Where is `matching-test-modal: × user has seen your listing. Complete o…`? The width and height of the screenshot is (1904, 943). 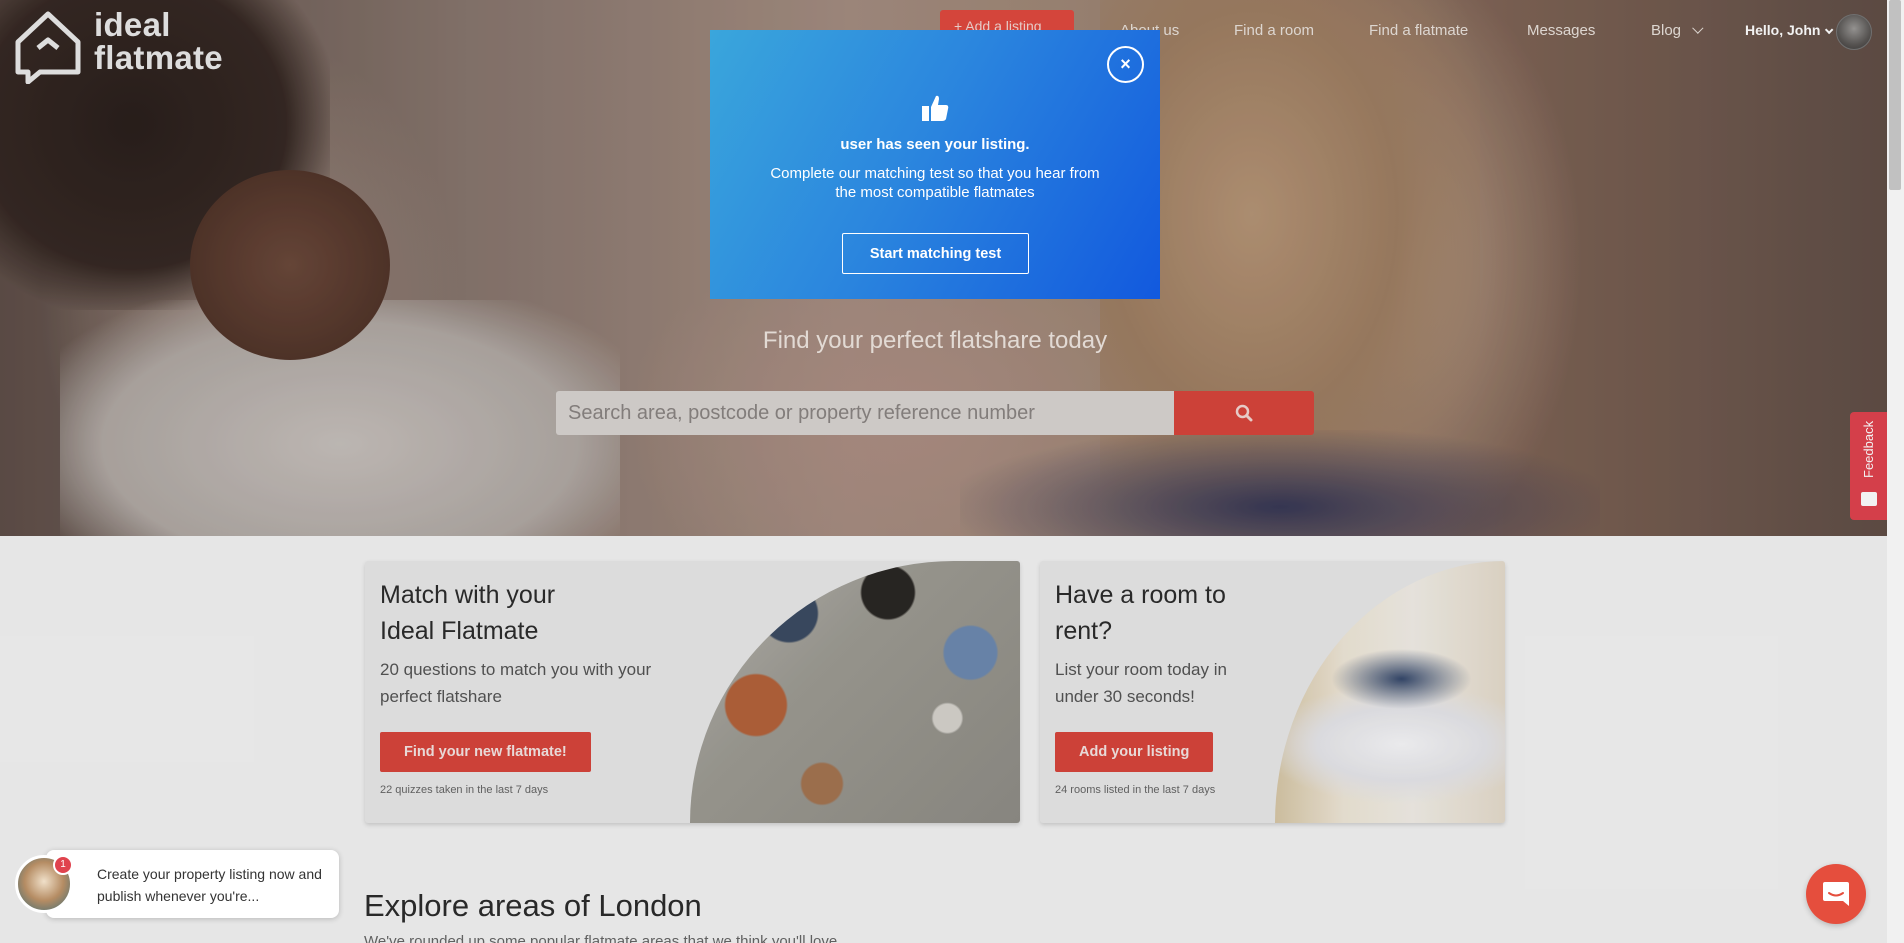 matching-test-modal: × user has seen your listing. Complete o… is located at coordinates (935, 164).